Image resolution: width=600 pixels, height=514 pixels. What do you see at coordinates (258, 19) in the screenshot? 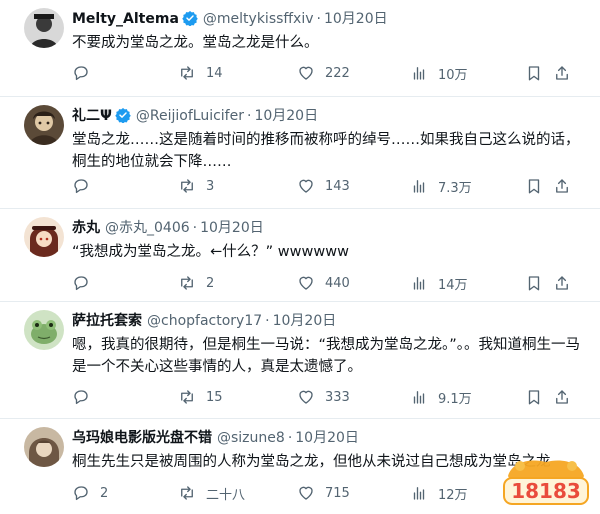
I see `user-handle: @meltykissffxiv` at bounding box center [258, 19].